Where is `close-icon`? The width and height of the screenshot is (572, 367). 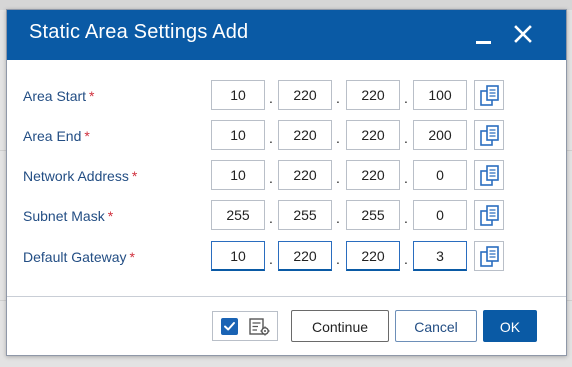
close-icon is located at coordinates (523, 34).